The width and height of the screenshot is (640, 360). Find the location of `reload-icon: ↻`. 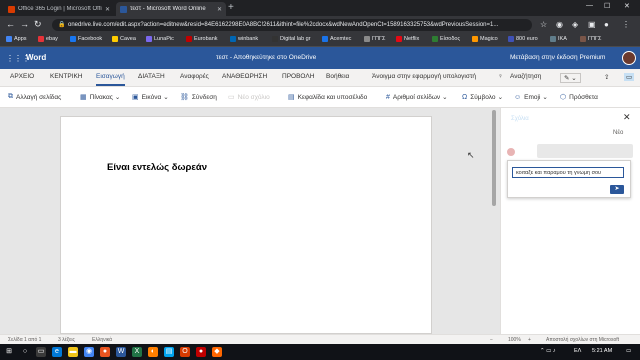

reload-icon: ↻ is located at coordinates (38, 24).